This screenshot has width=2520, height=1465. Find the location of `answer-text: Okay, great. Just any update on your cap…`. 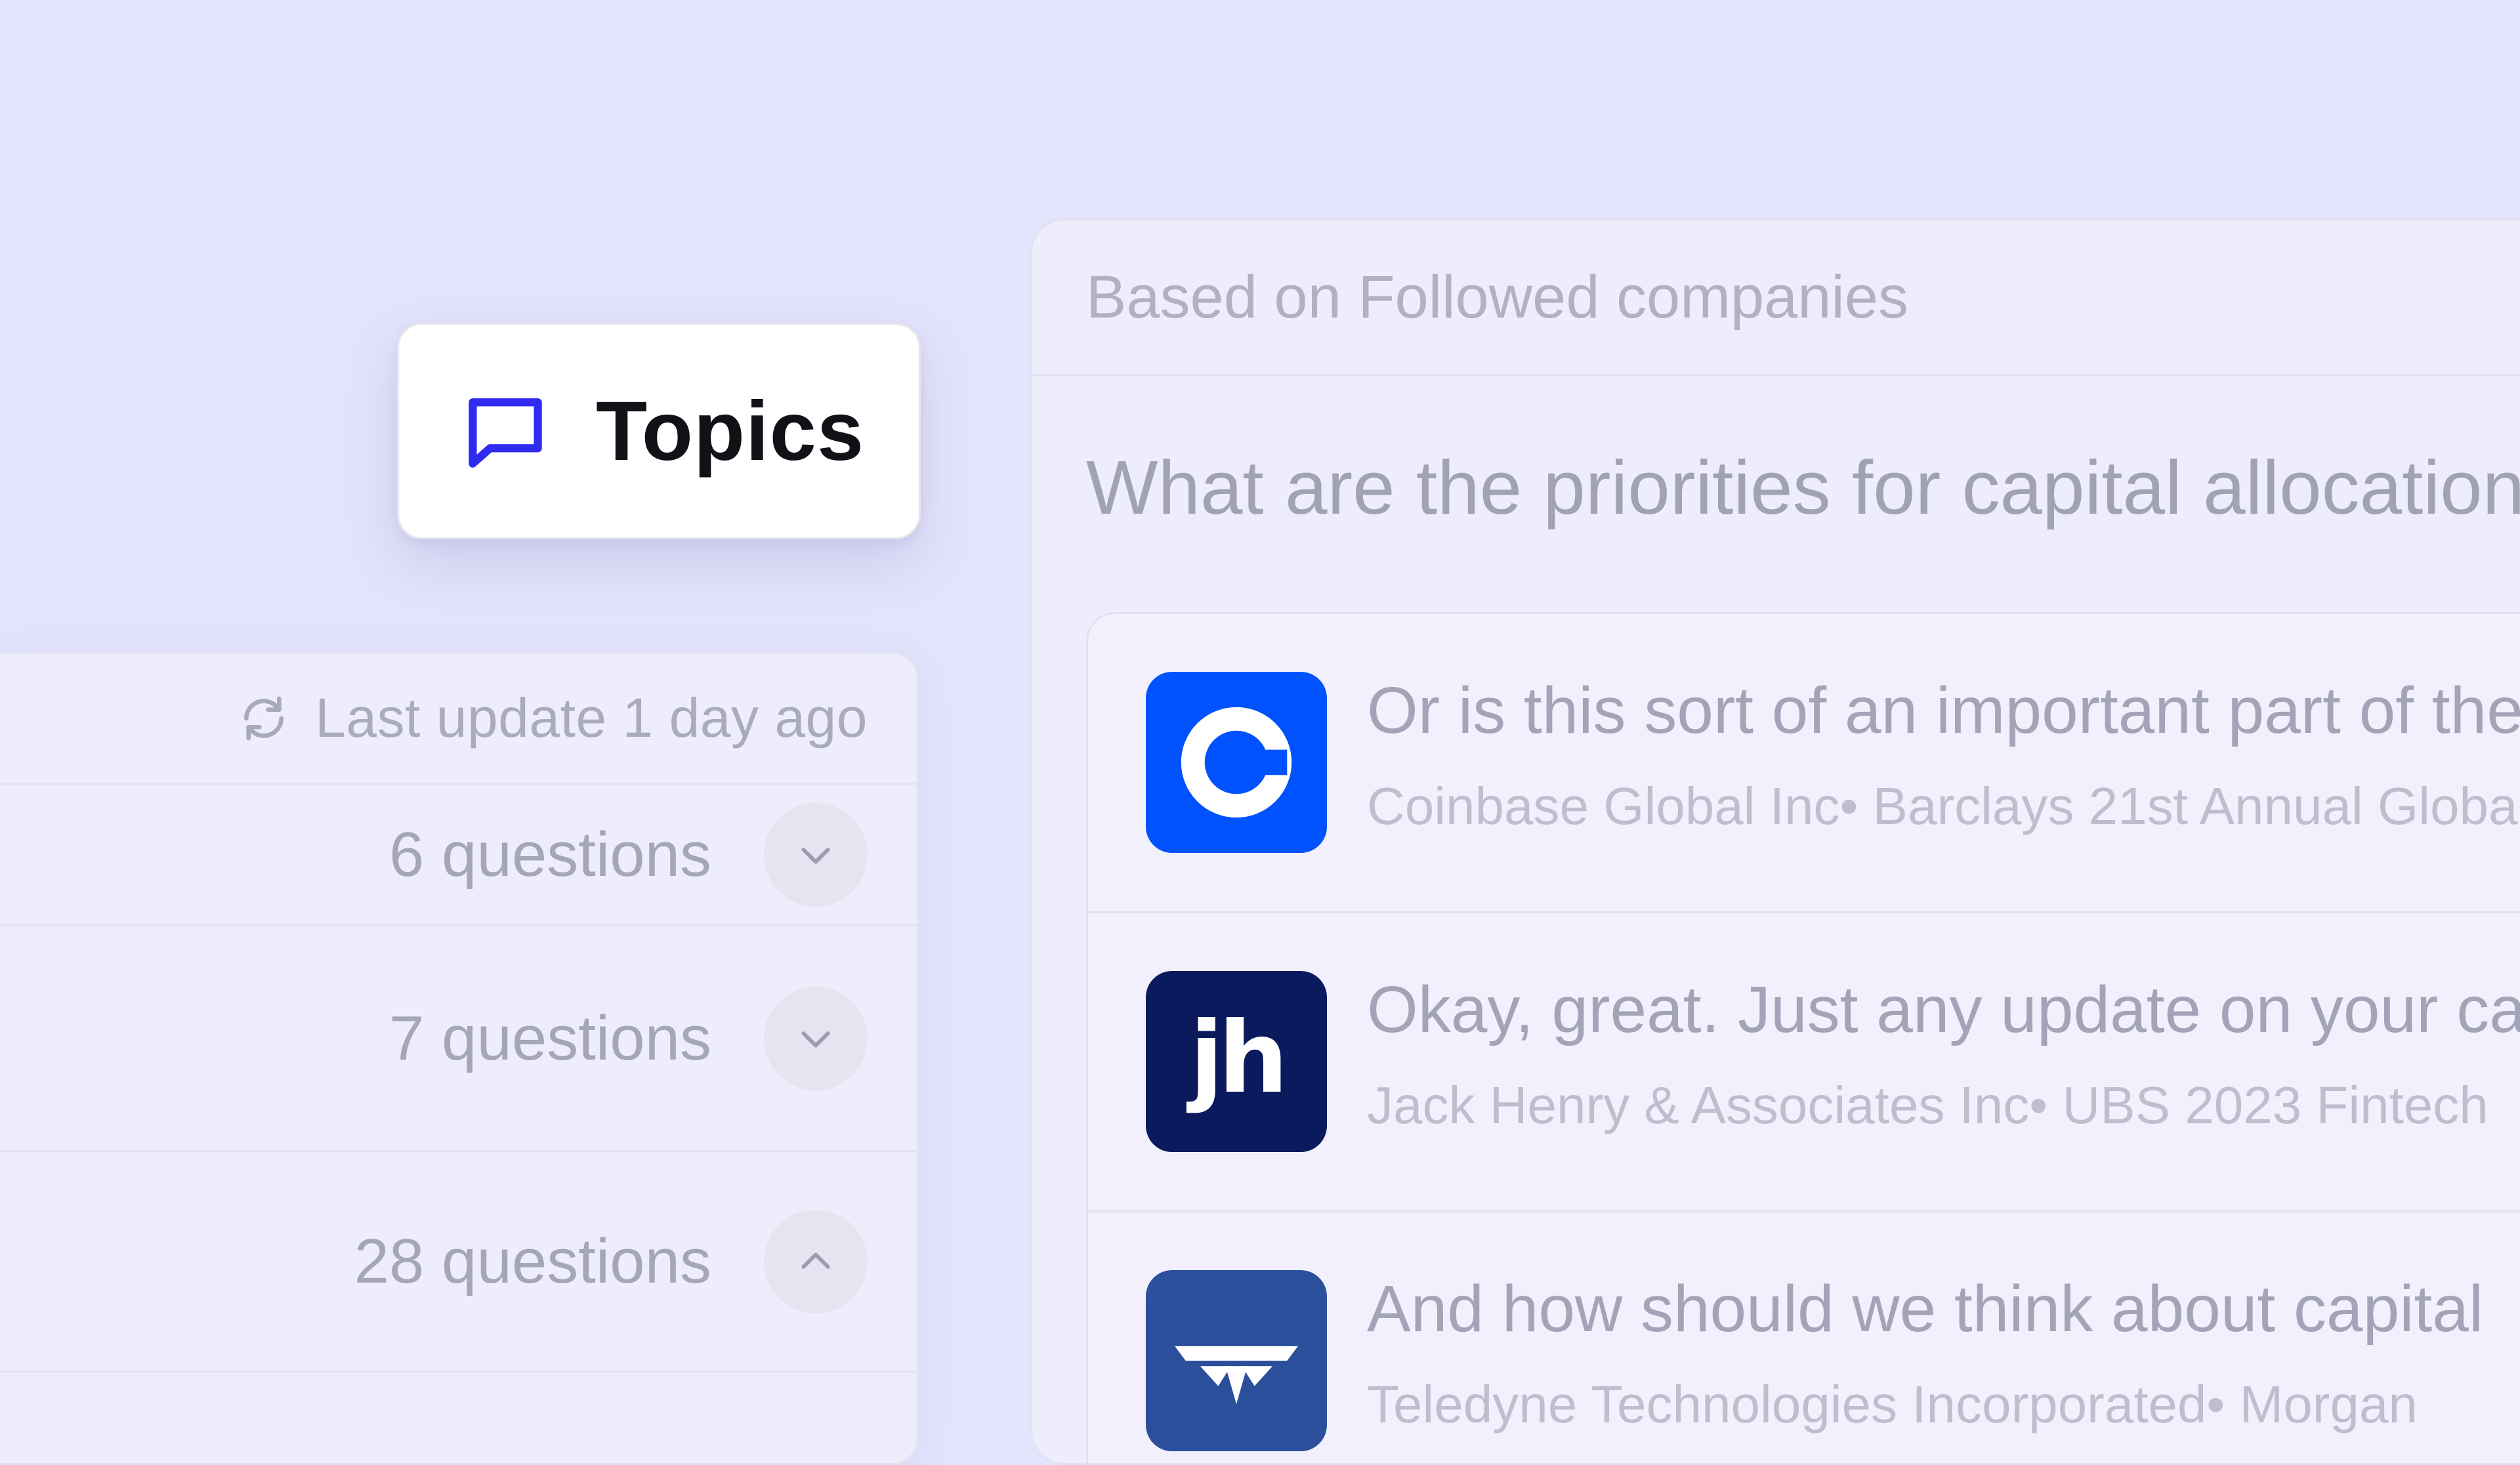

answer-text: Okay, great. Just any update on your cap… is located at coordinates (1943, 1009).